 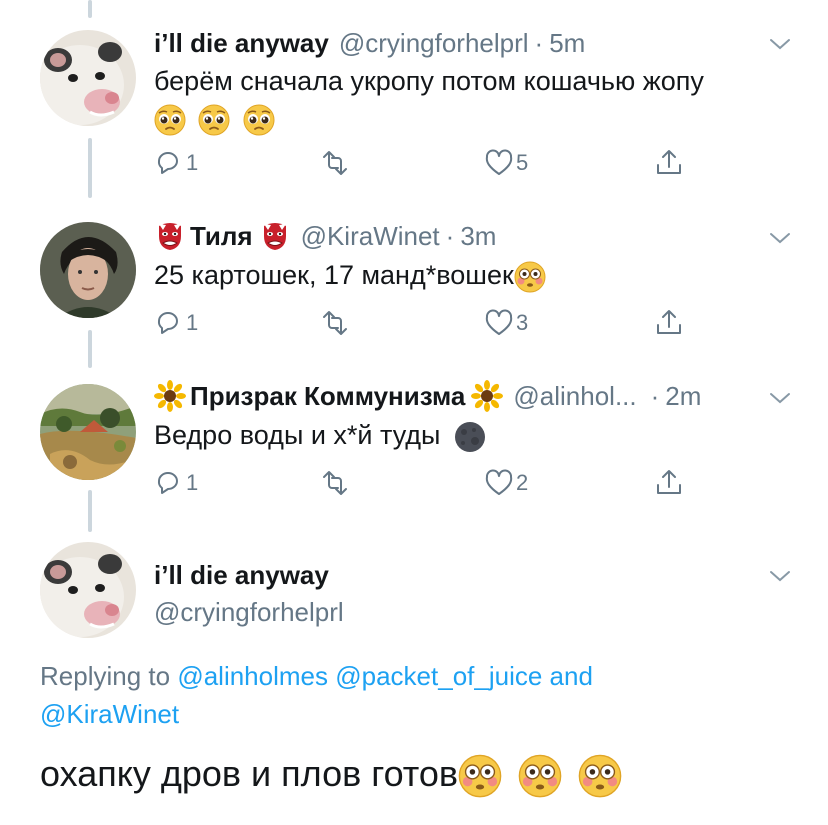 I want to click on author-name: Призрак Коммунизма, so click(x=327, y=396).